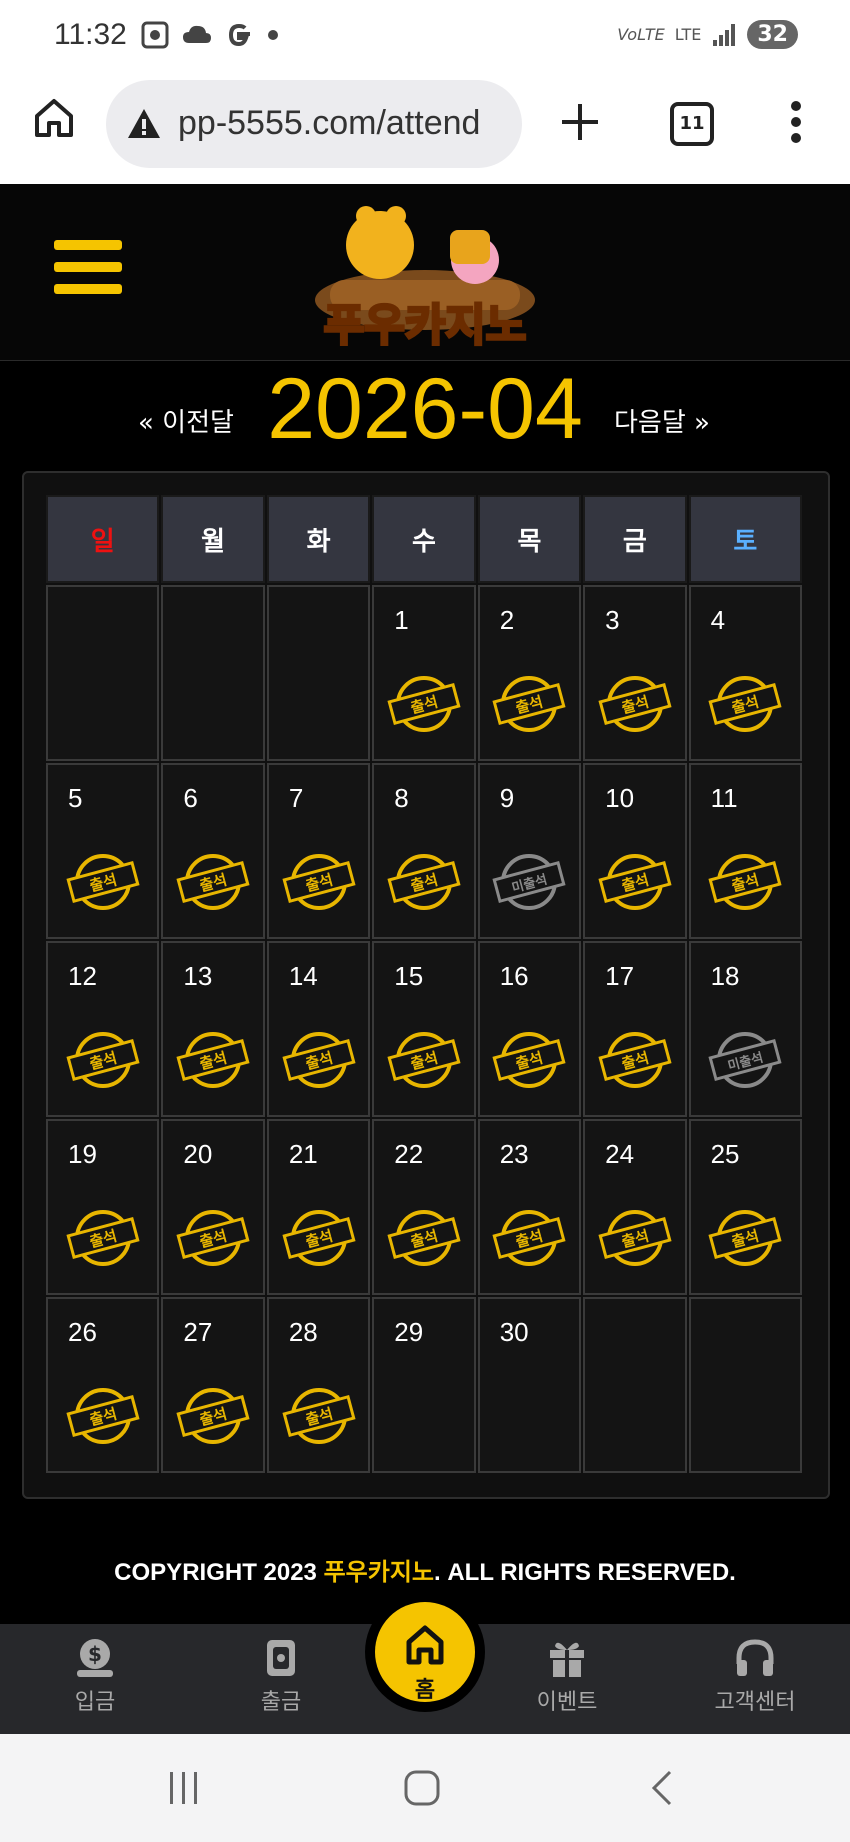 This screenshot has height=1842, width=850. What do you see at coordinates (54, 118) in the screenshot?
I see `browser-home-icon` at bounding box center [54, 118].